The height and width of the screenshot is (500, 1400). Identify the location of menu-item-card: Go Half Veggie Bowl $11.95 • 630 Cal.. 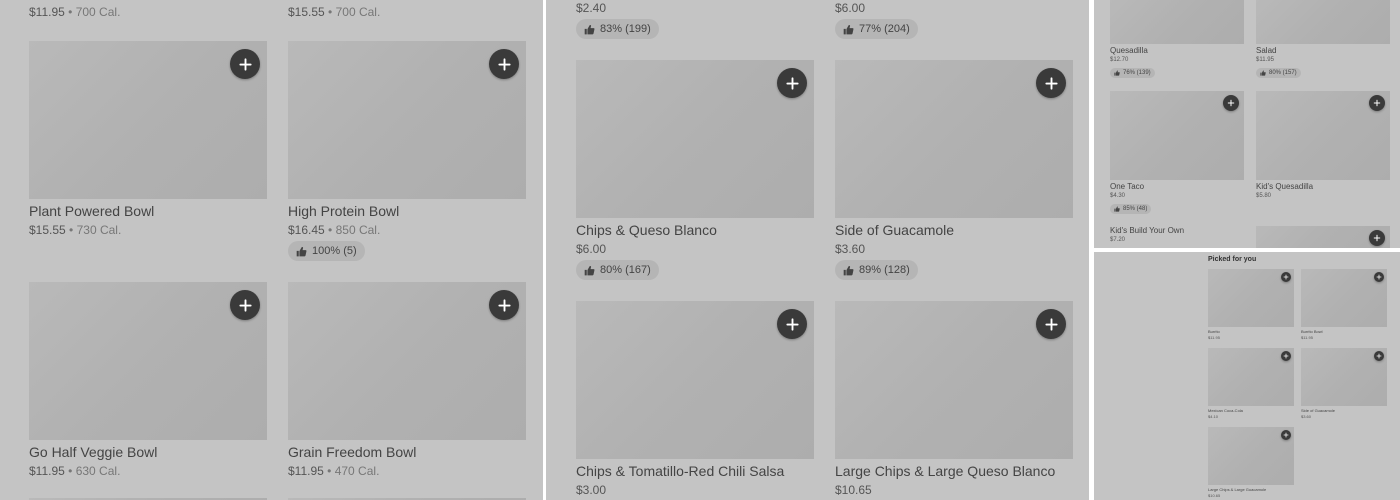
(148, 382).